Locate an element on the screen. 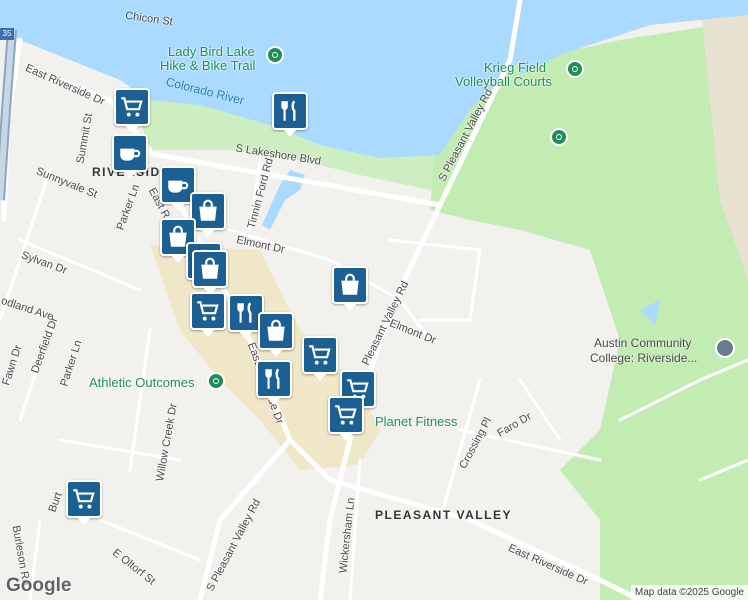  label-planet-fitness: Planet Fitness is located at coordinates (416, 421).